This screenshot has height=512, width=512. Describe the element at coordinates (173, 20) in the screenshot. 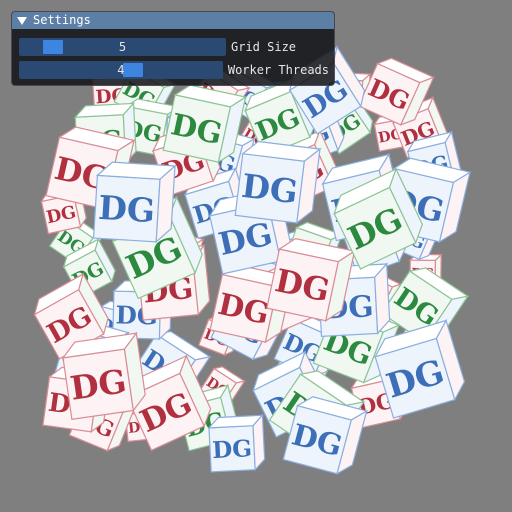

I see `settings-titlebar: Settings` at that location.